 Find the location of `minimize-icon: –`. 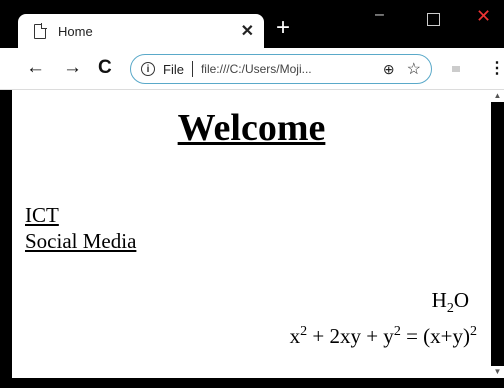

minimize-icon: – is located at coordinates (379, 15).